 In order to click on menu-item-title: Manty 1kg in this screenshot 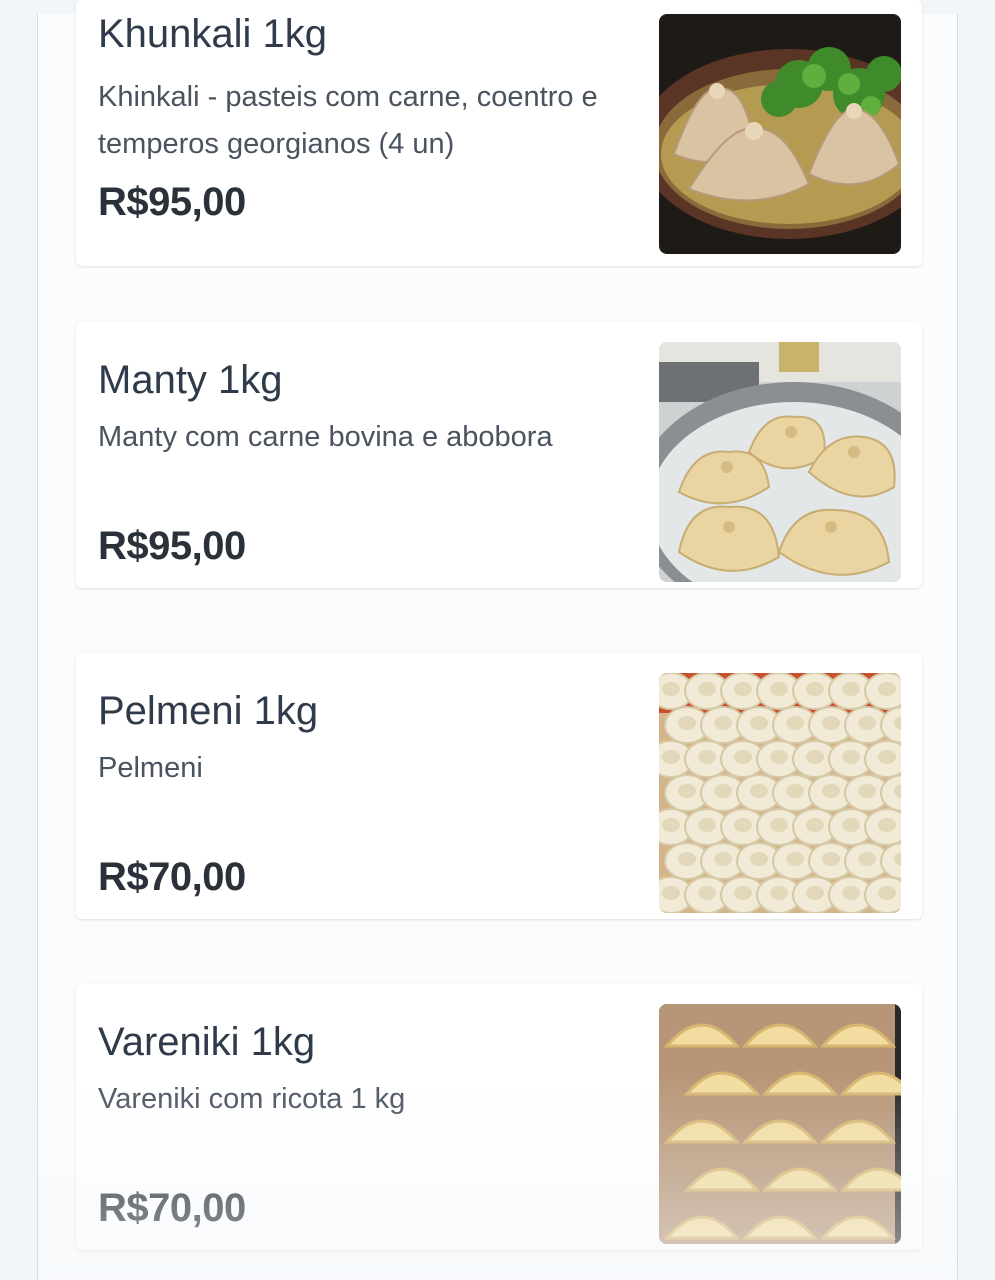, I will do `click(190, 380)`.